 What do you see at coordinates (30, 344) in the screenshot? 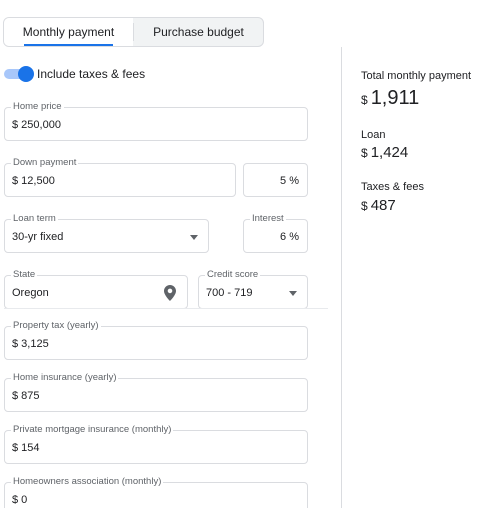
I see `property-tax-value: $ 3,125` at bounding box center [30, 344].